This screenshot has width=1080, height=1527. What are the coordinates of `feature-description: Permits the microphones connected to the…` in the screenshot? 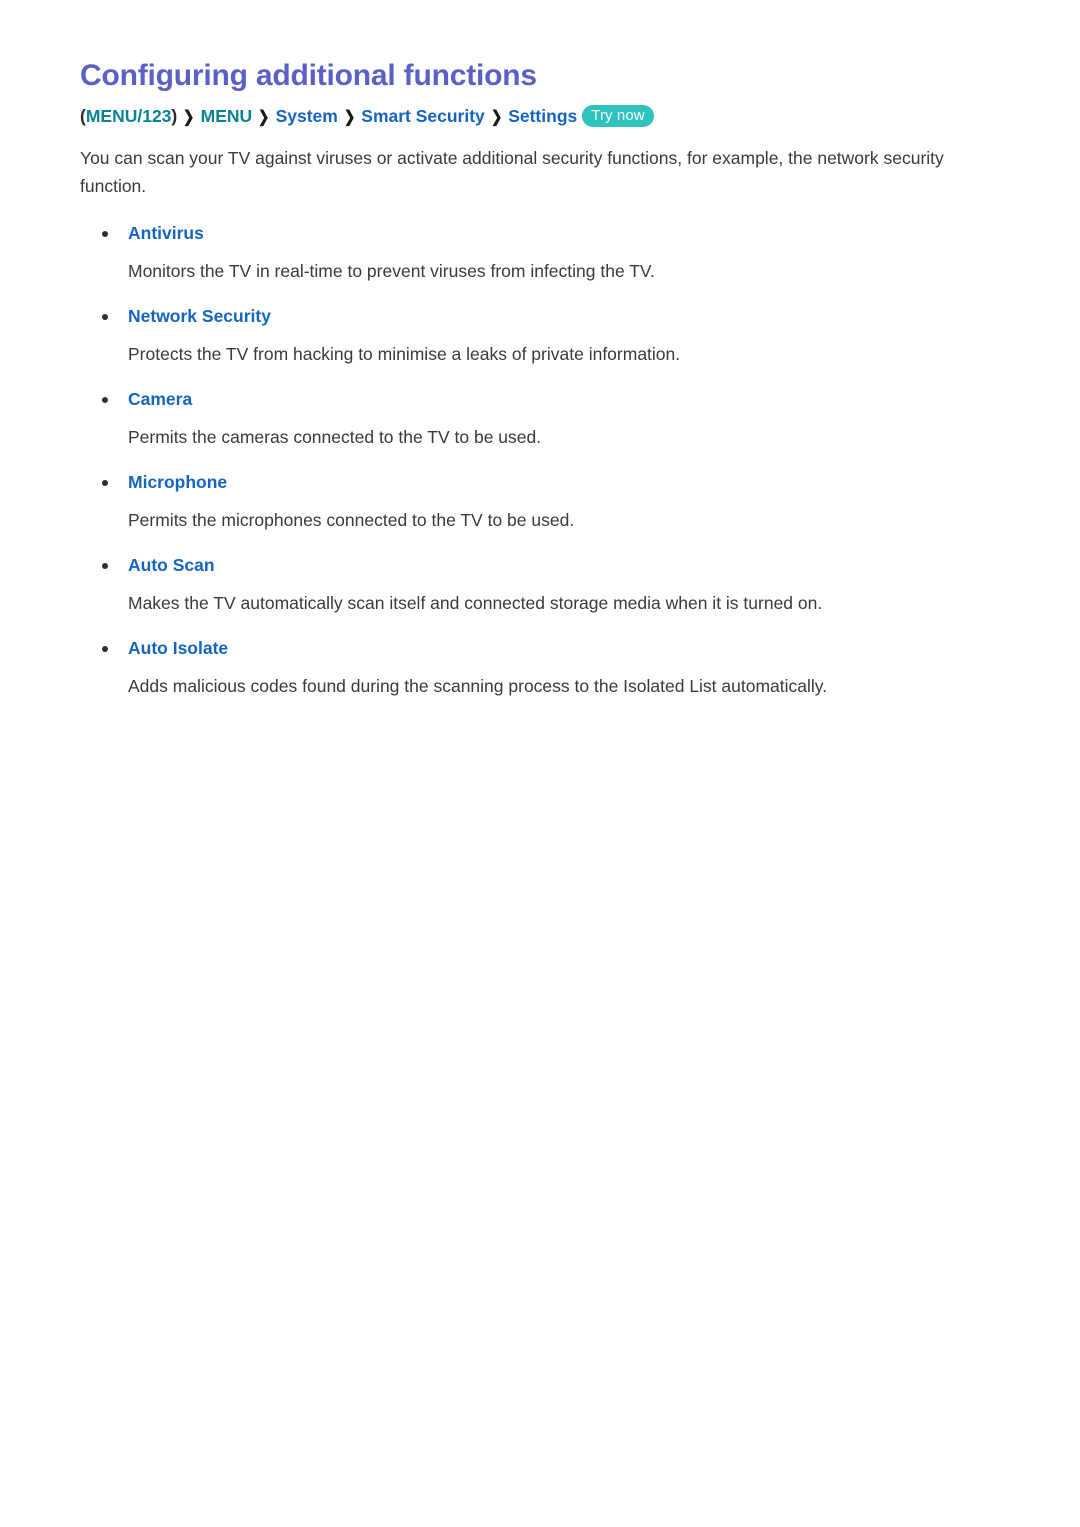 It's located at (351, 520).